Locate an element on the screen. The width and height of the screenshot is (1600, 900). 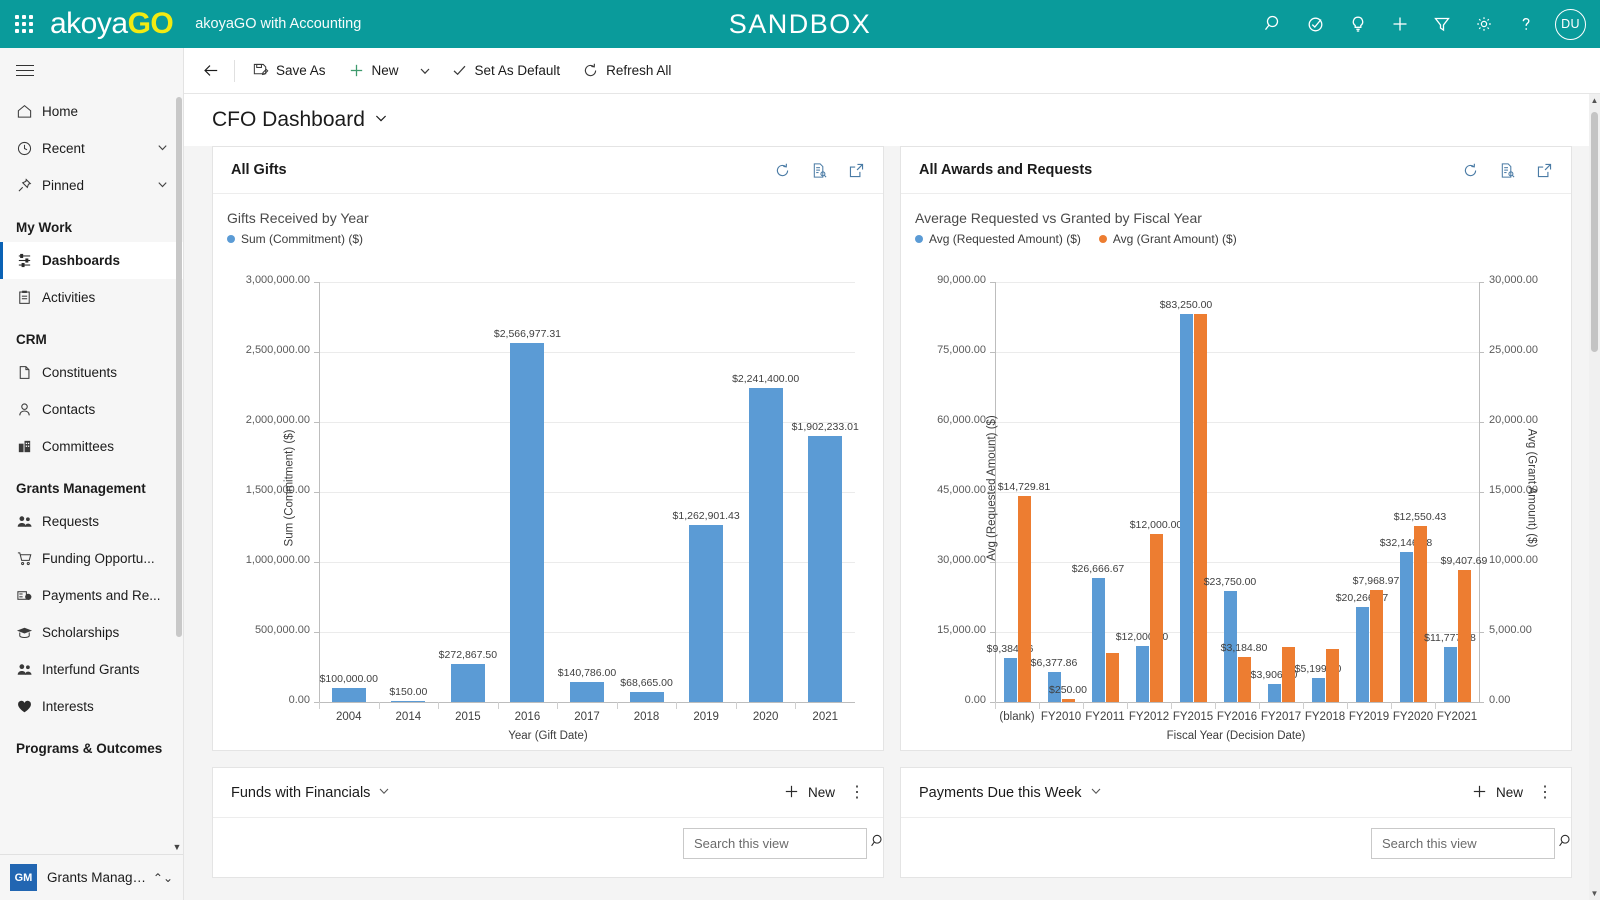
app-launcher-icon is located at coordinates (24, 24).